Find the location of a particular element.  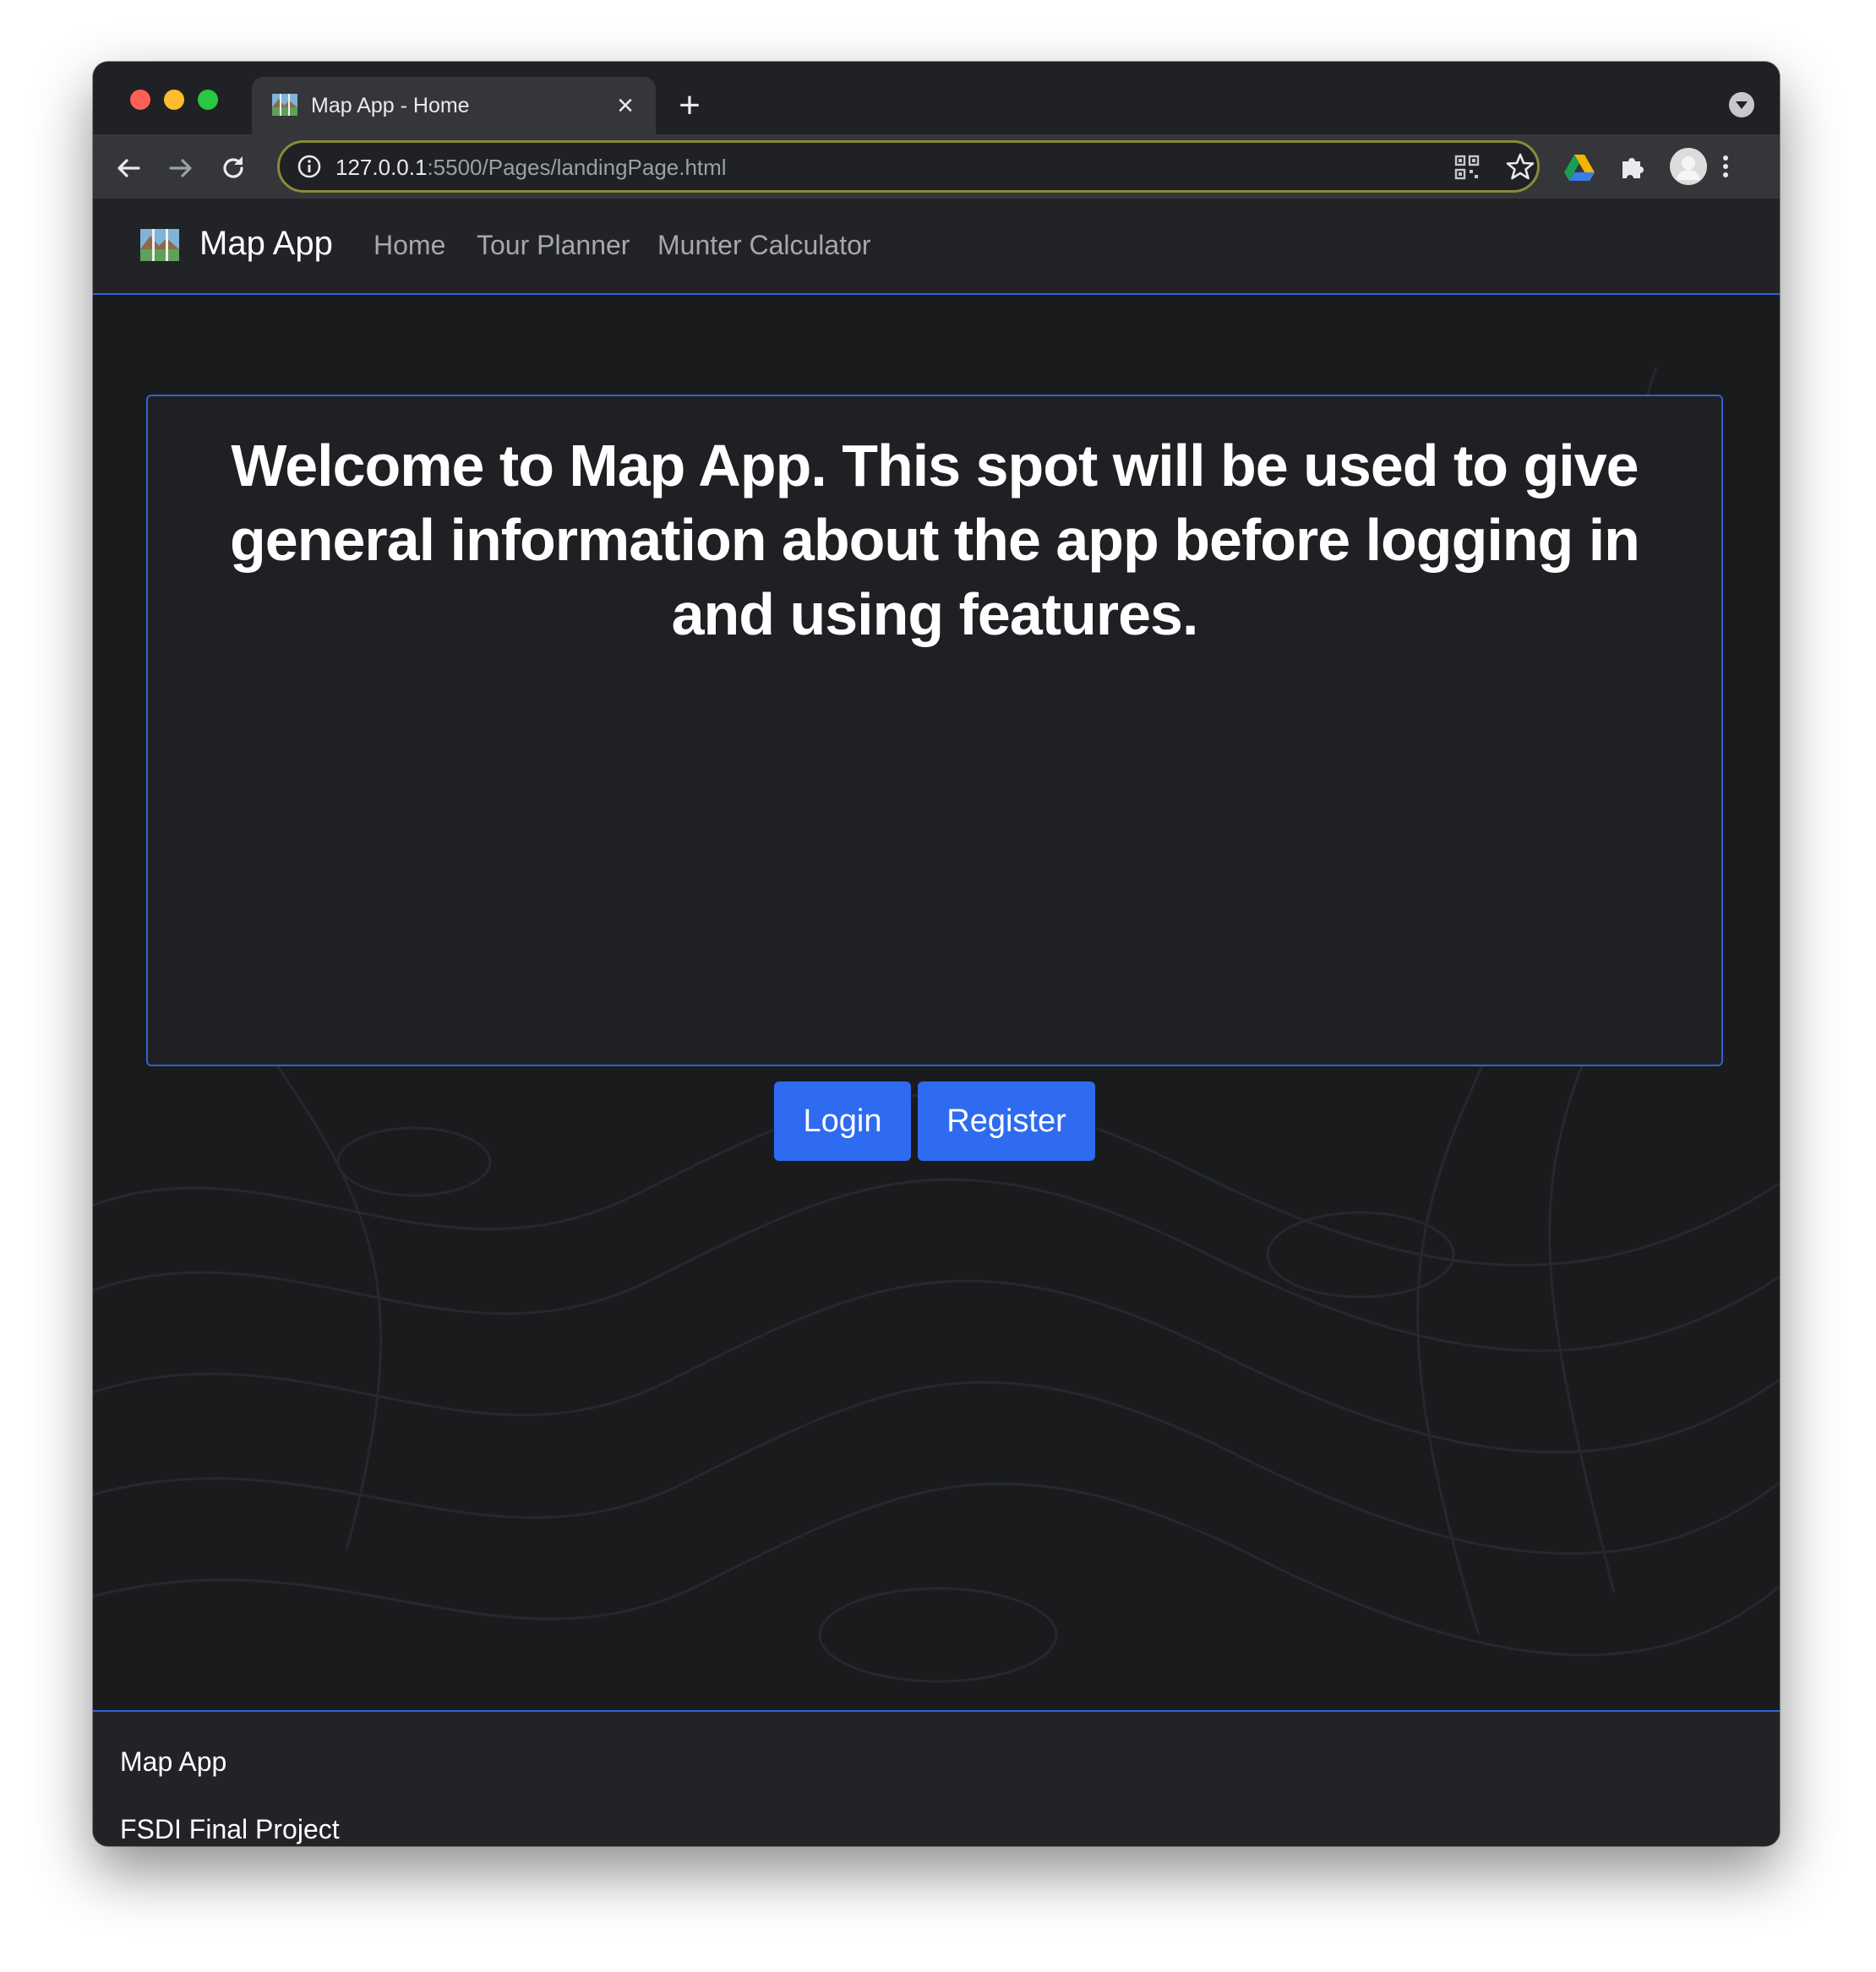

brand-link: Map App is located at coordinates (266, 243).